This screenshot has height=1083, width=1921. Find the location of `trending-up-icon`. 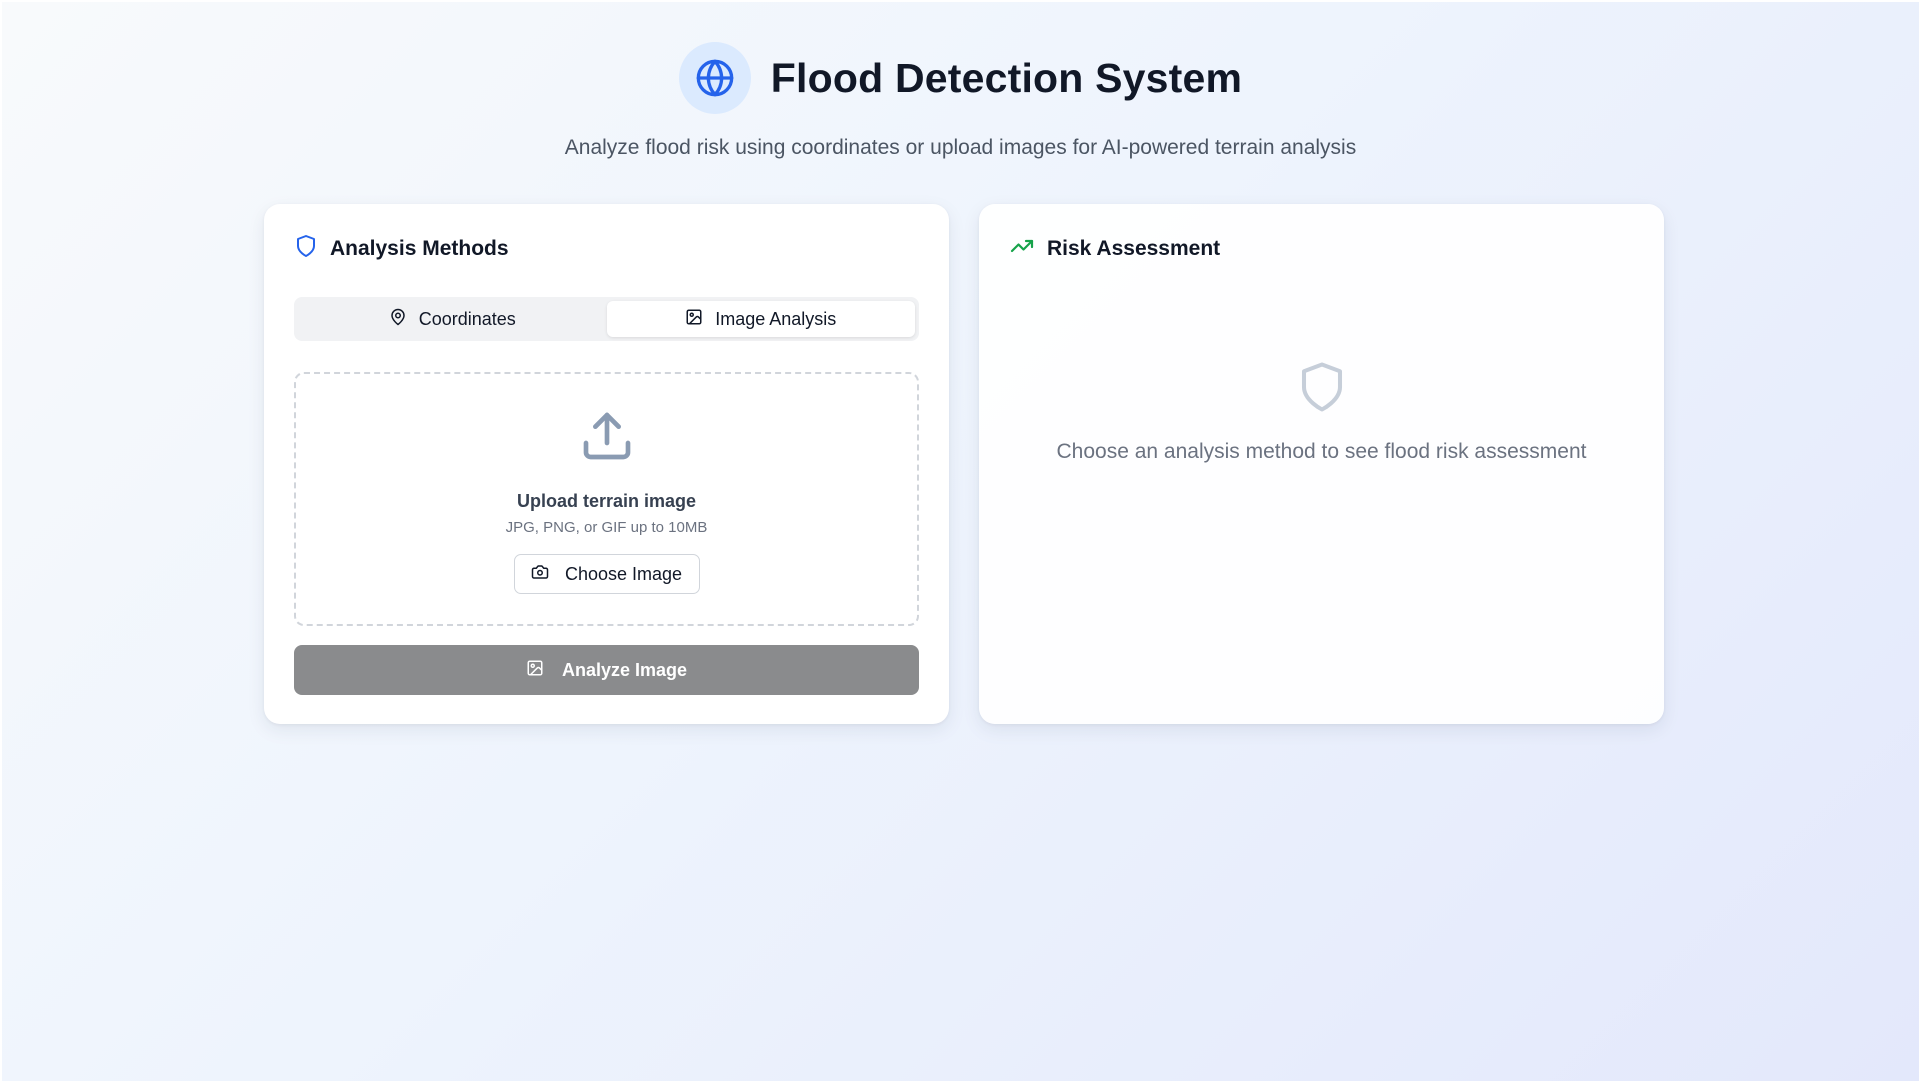

trending-up-icon is located at coordinates (1022, 248).